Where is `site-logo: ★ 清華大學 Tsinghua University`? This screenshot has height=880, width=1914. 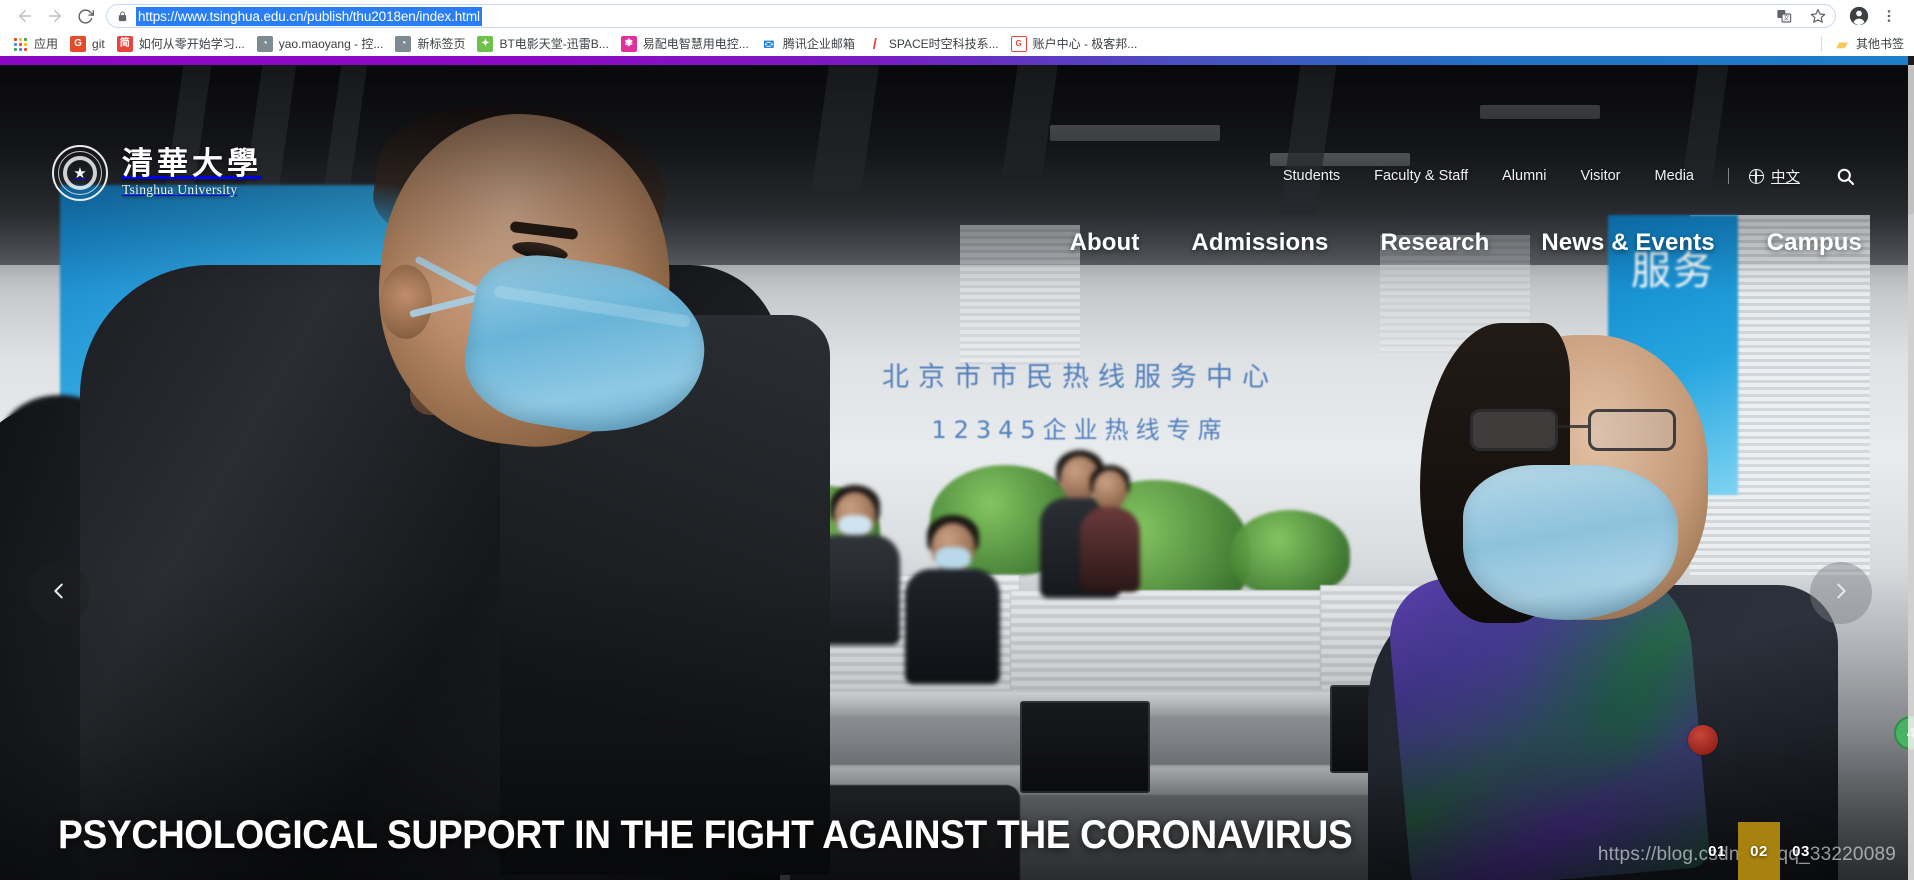
site-logo: ★ 清華大學 Tsinghua University is located at coordinates (157, 173).